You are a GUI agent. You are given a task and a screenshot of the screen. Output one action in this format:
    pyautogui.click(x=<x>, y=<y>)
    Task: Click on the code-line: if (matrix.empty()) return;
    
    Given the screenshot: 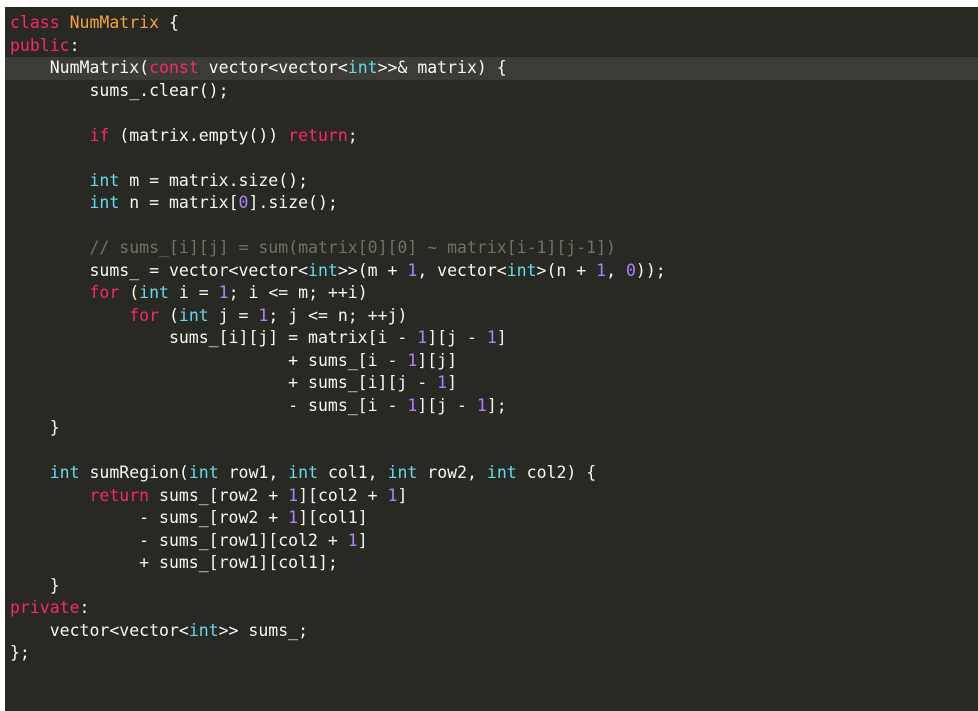 What is the action you would take?
    pyautogui.click(x=491, y=136)
    